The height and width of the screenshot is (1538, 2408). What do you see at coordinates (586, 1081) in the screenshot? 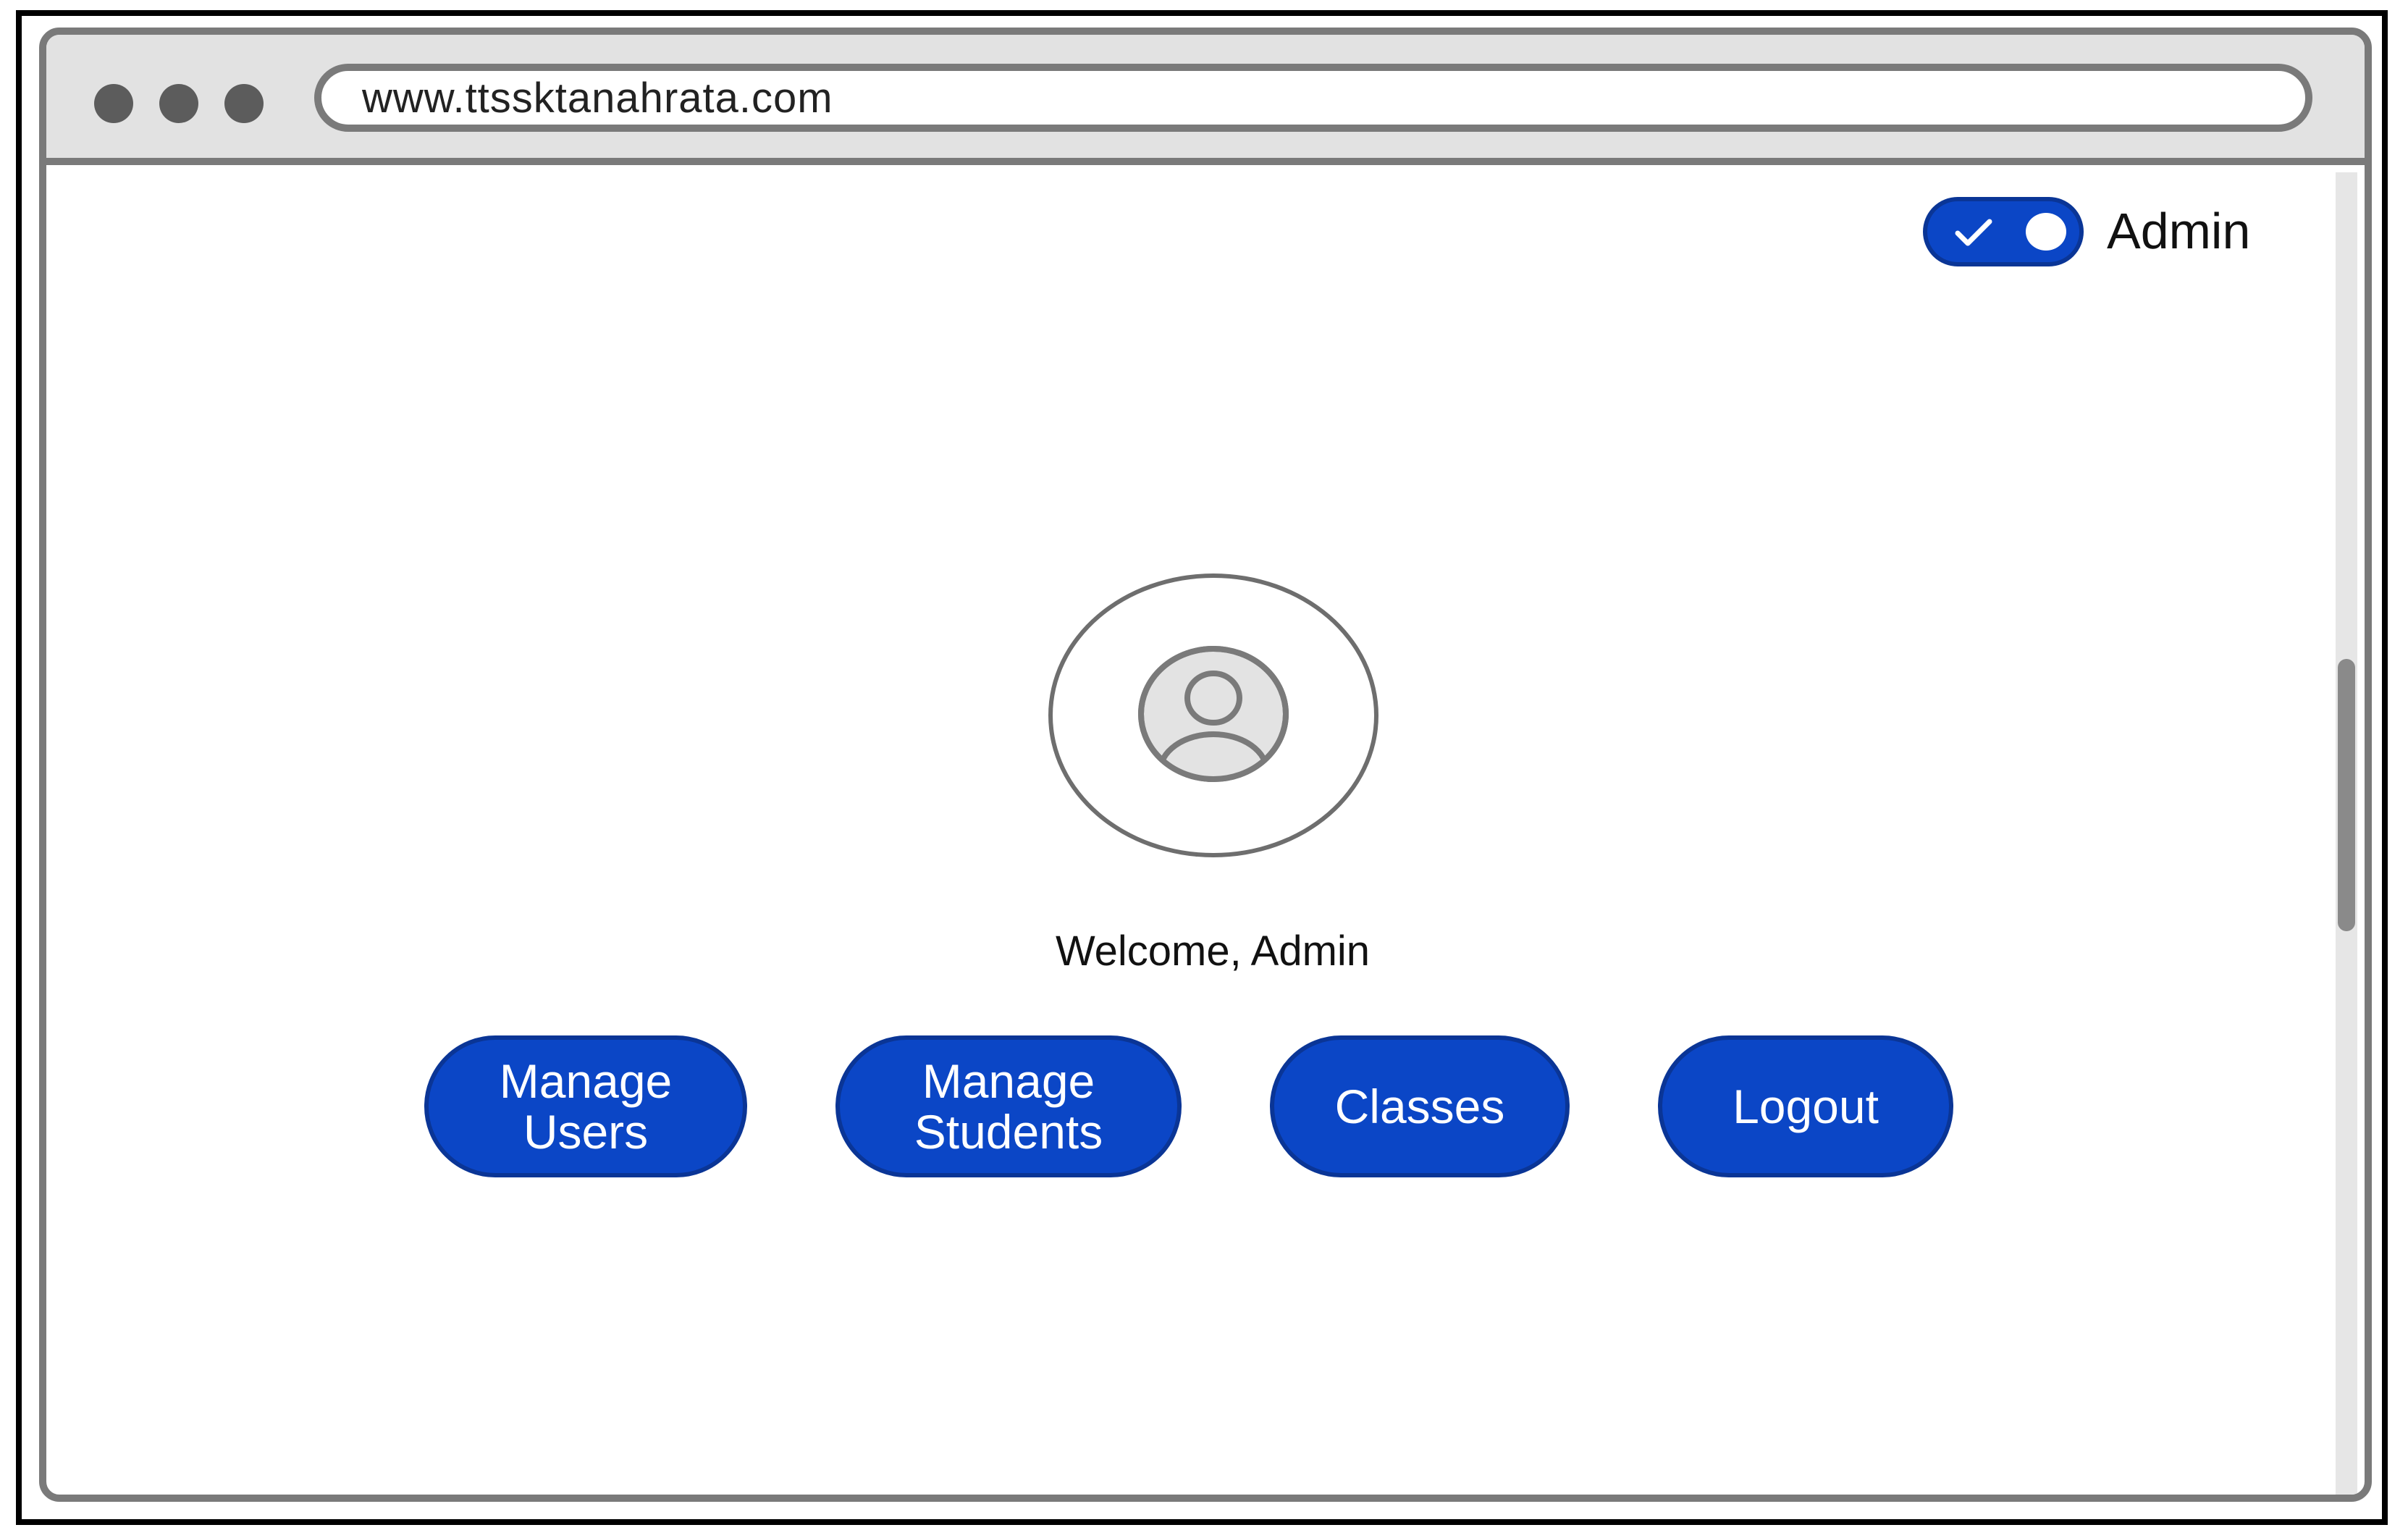
I see `manage-users-label-line1: Manage` at bounding box center [586, 1081].